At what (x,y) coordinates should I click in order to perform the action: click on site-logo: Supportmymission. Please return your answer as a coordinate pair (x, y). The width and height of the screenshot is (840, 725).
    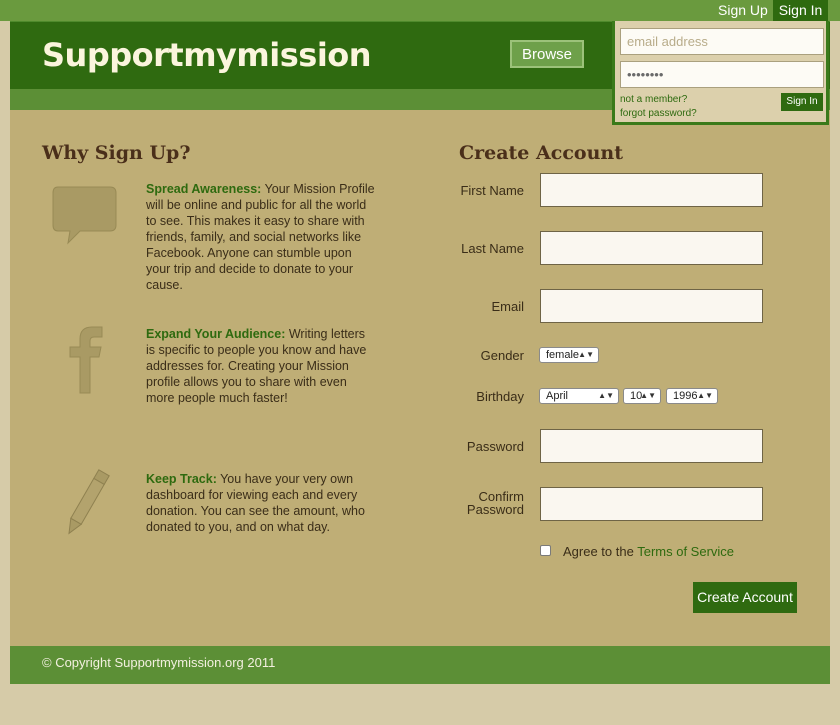
    Looking at the image, I should click on (207, 55).